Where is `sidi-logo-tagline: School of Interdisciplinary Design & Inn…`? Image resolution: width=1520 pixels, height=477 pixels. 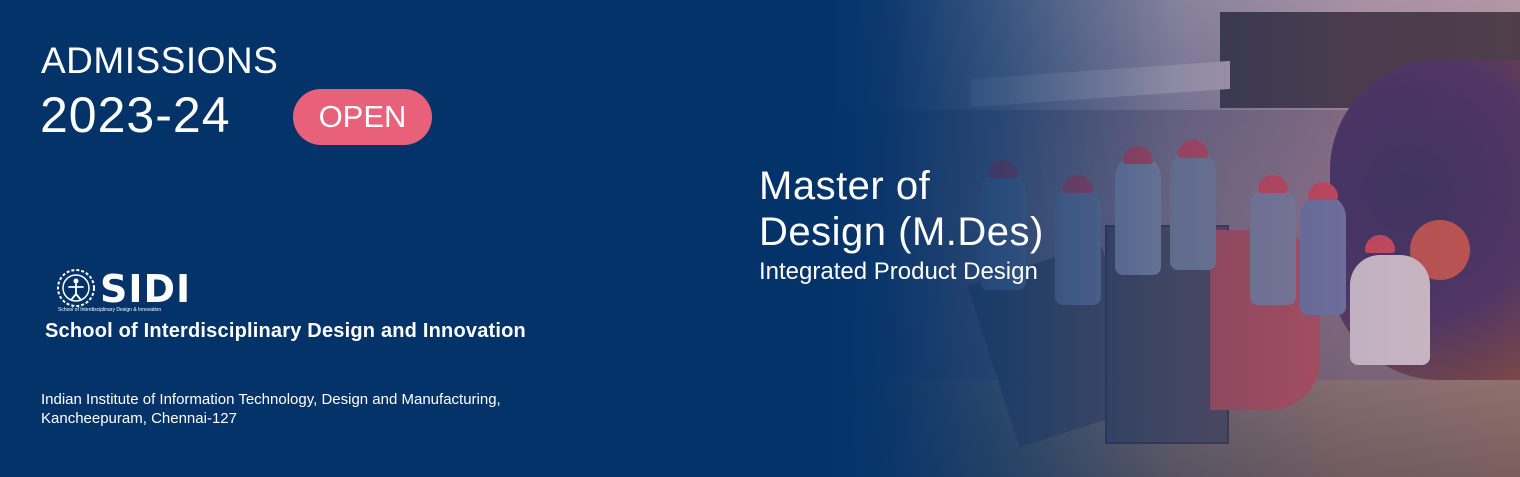
sidi-logo-tagline: School of Interdisciplinary Design & Inn… is located at coordinates (110, 310).